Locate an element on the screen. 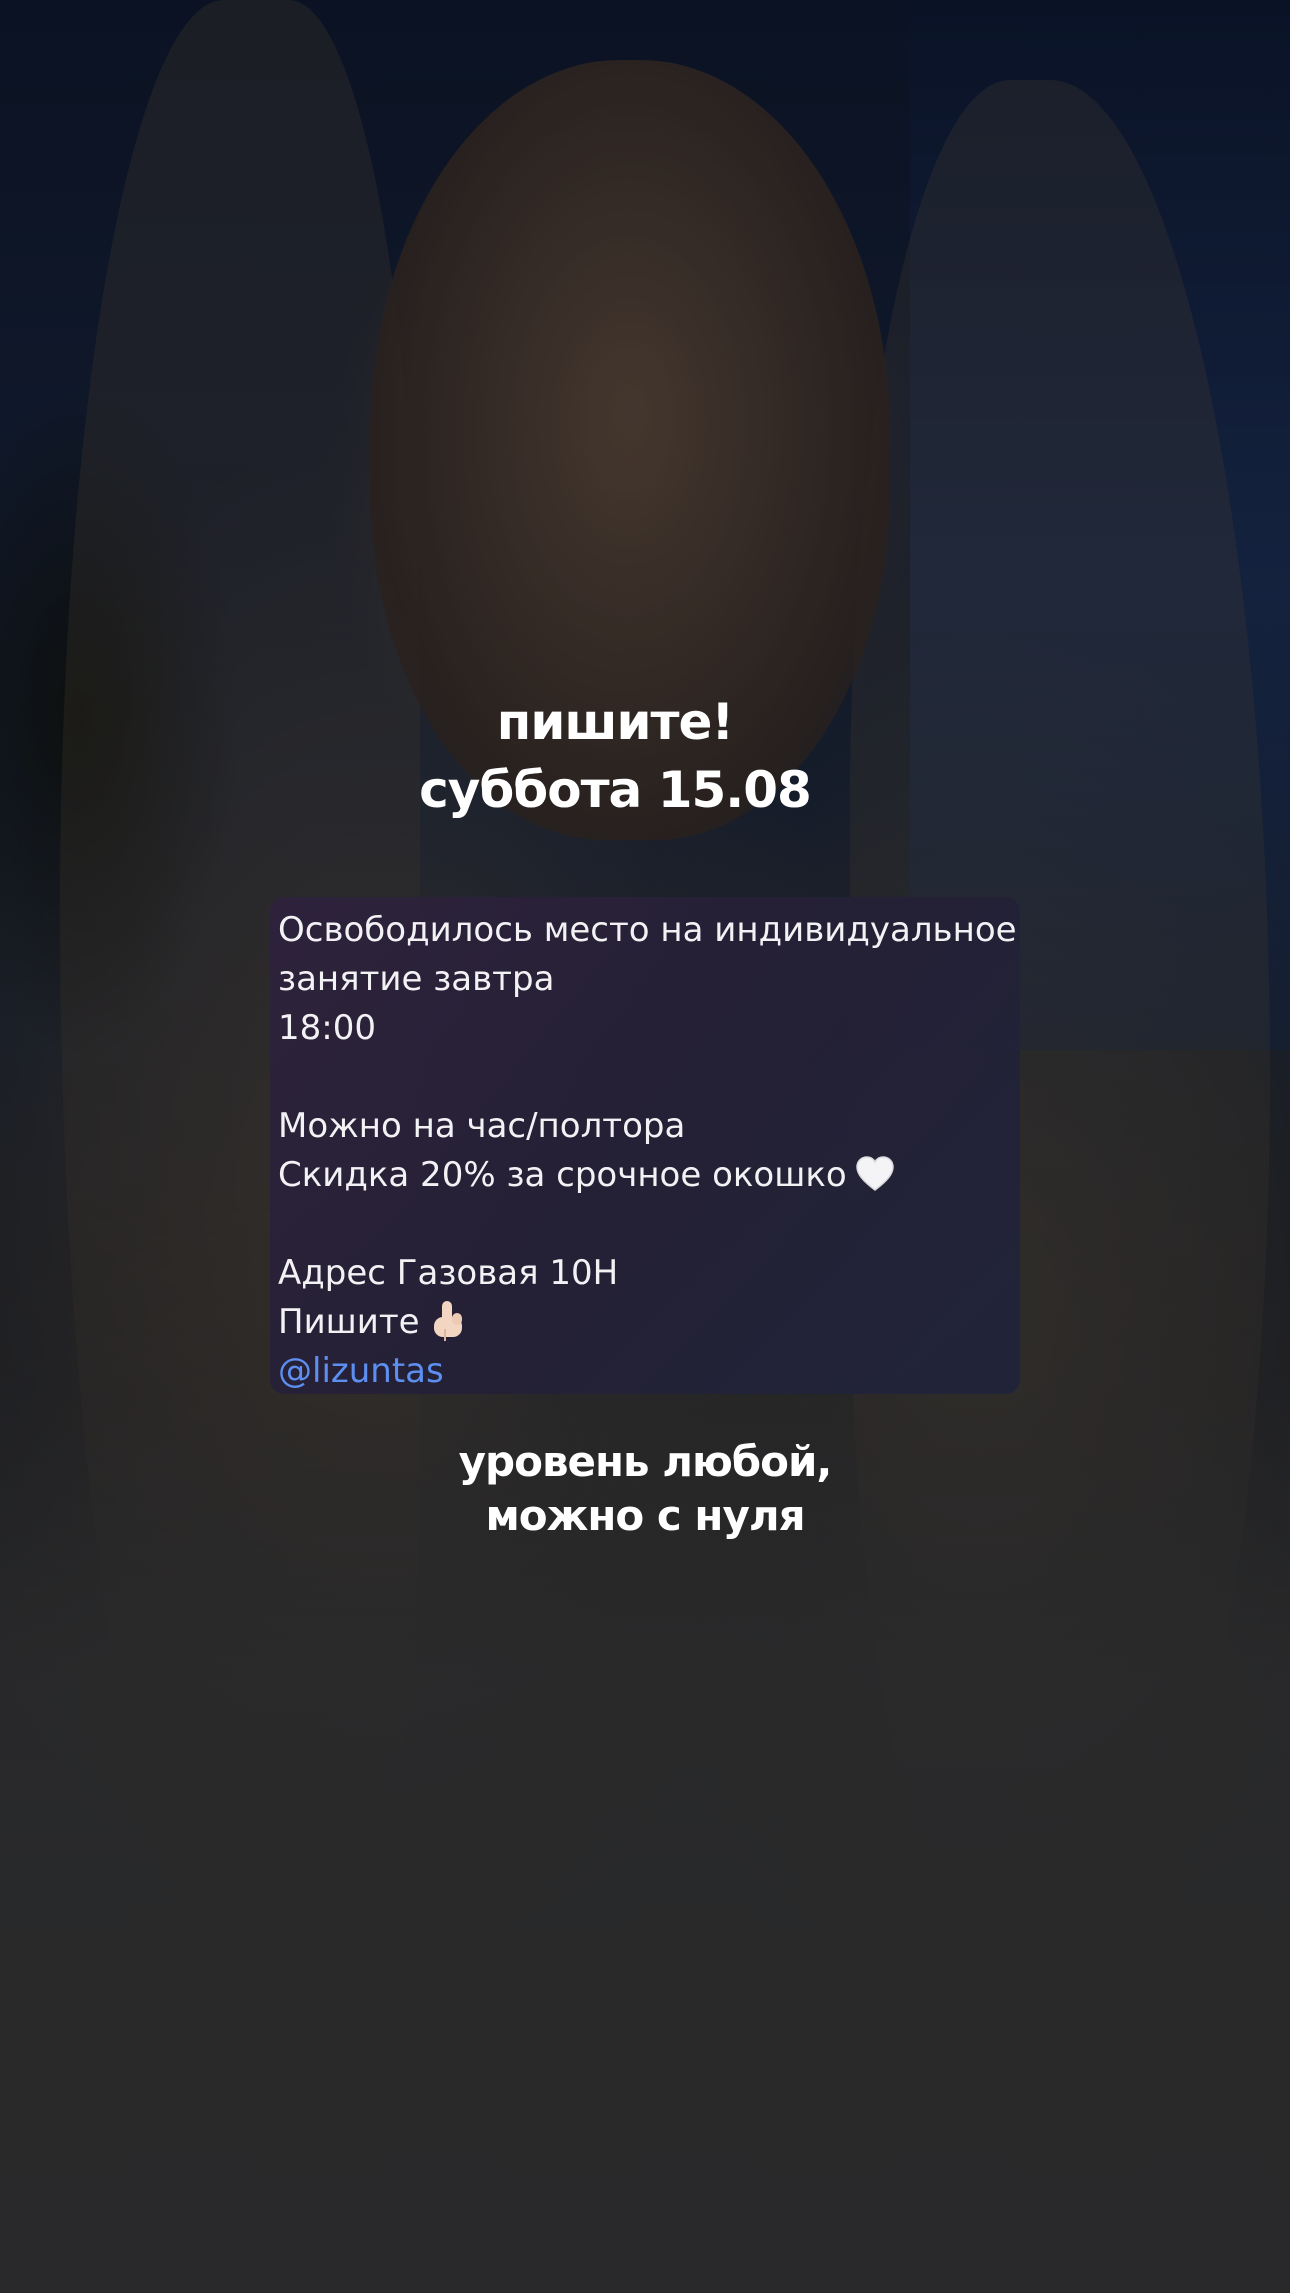 Image resolution: width=1290 pixels, height=2293 pixels. message-line-5-text: Скидка 20% за срочное окошко is located at coordinates (562, 1175).